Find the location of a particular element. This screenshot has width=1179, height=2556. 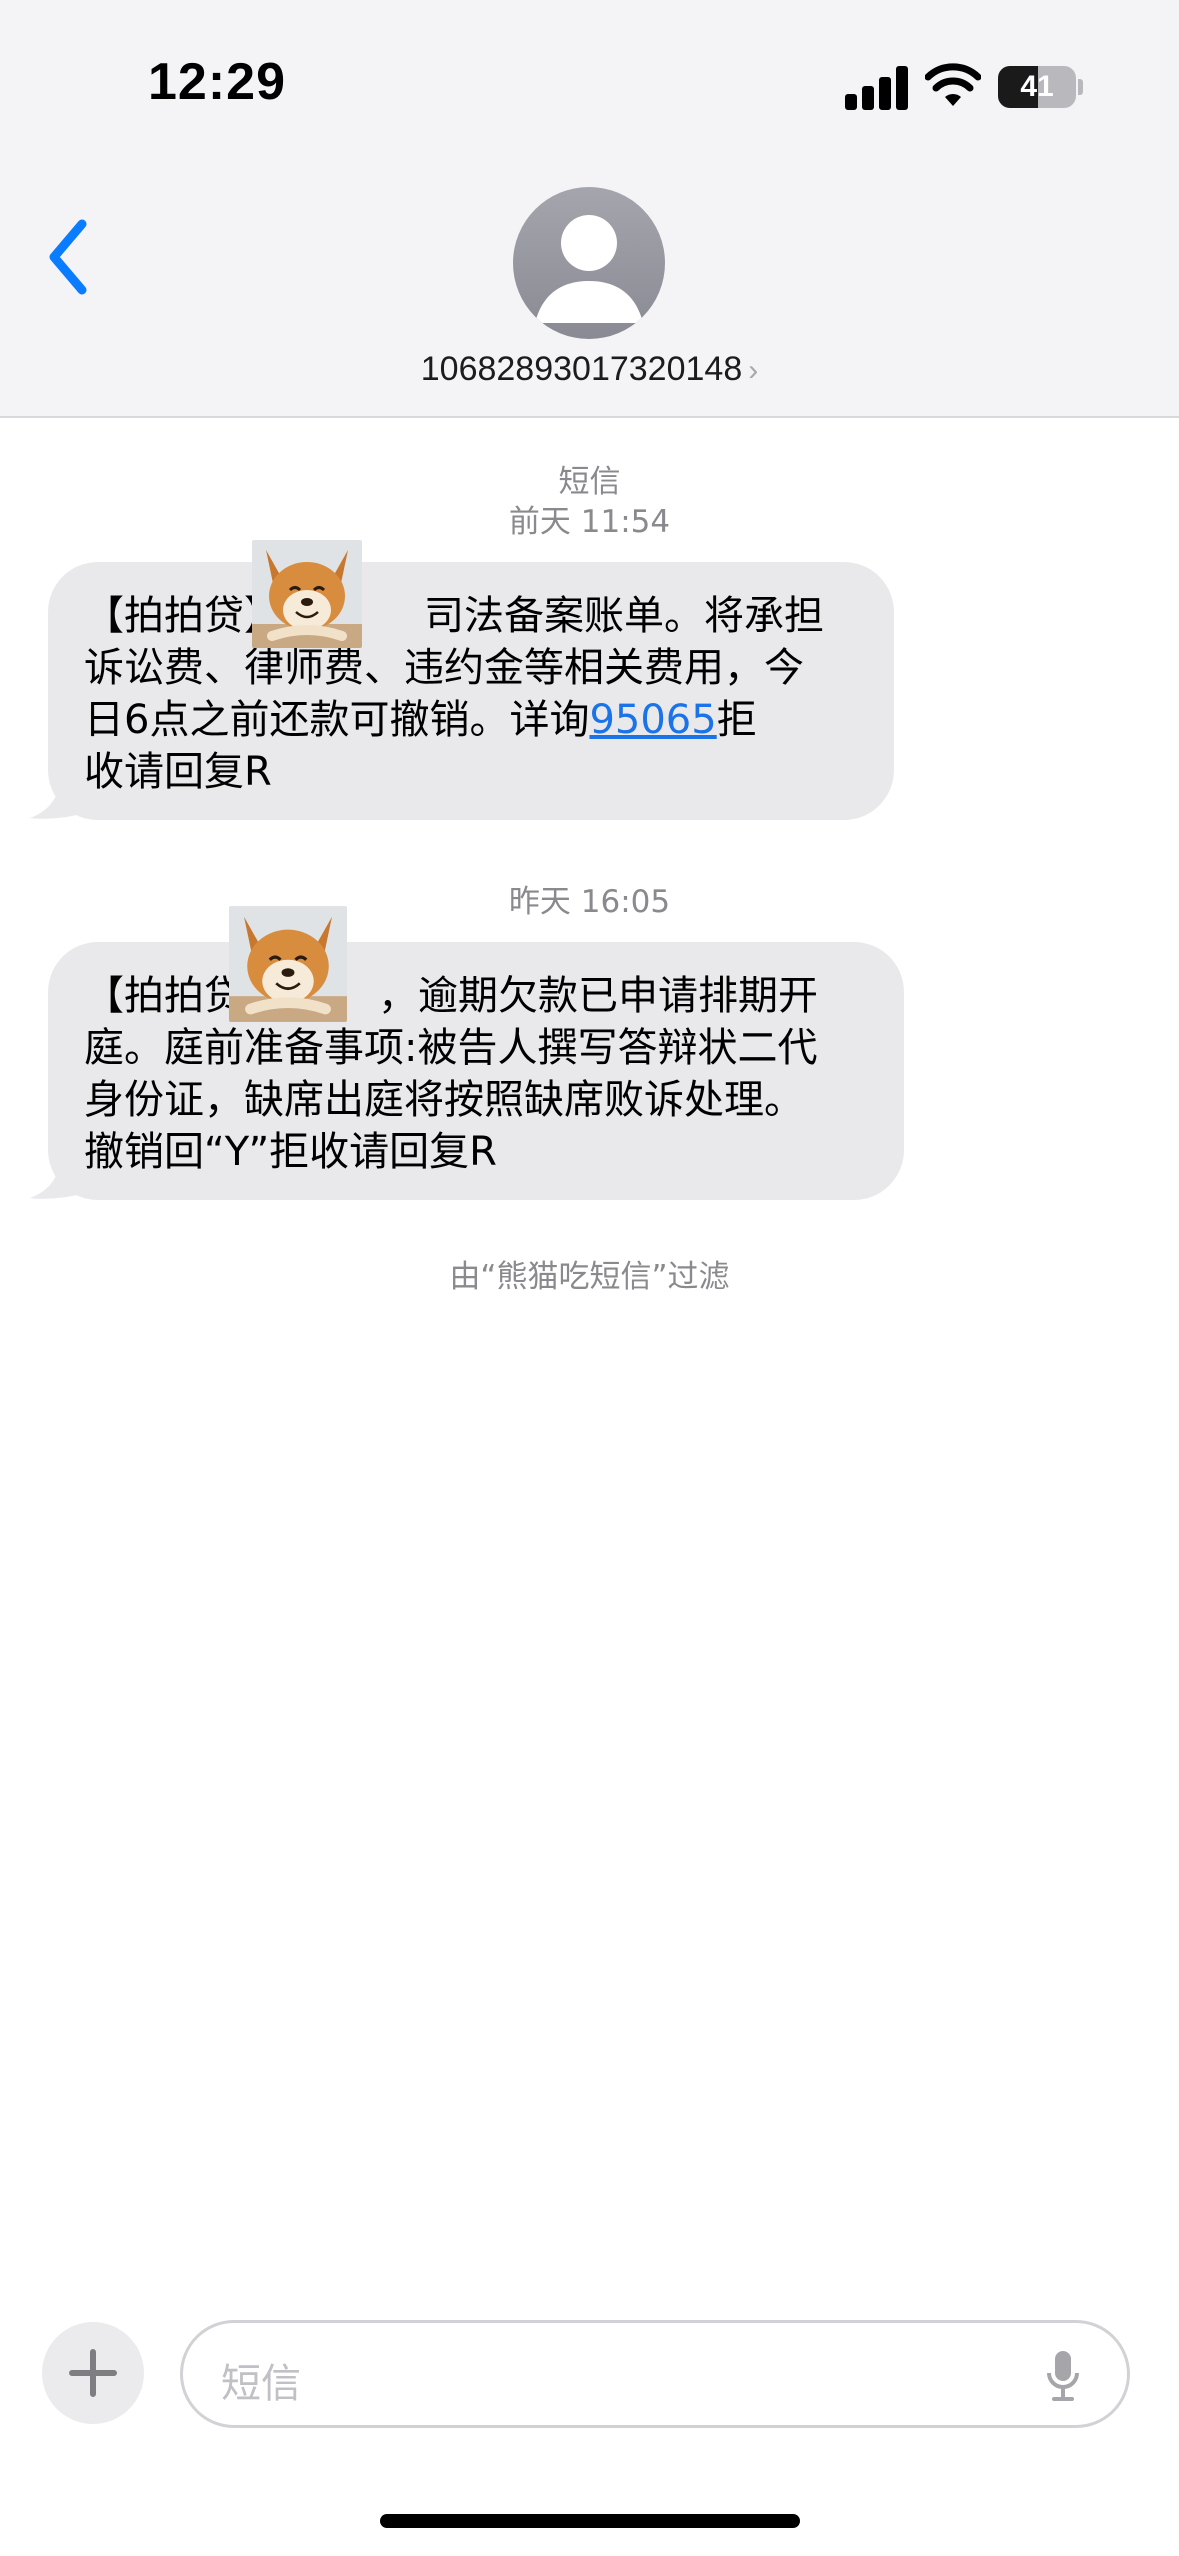

contact-avatar is located at coordinates (589, 263).